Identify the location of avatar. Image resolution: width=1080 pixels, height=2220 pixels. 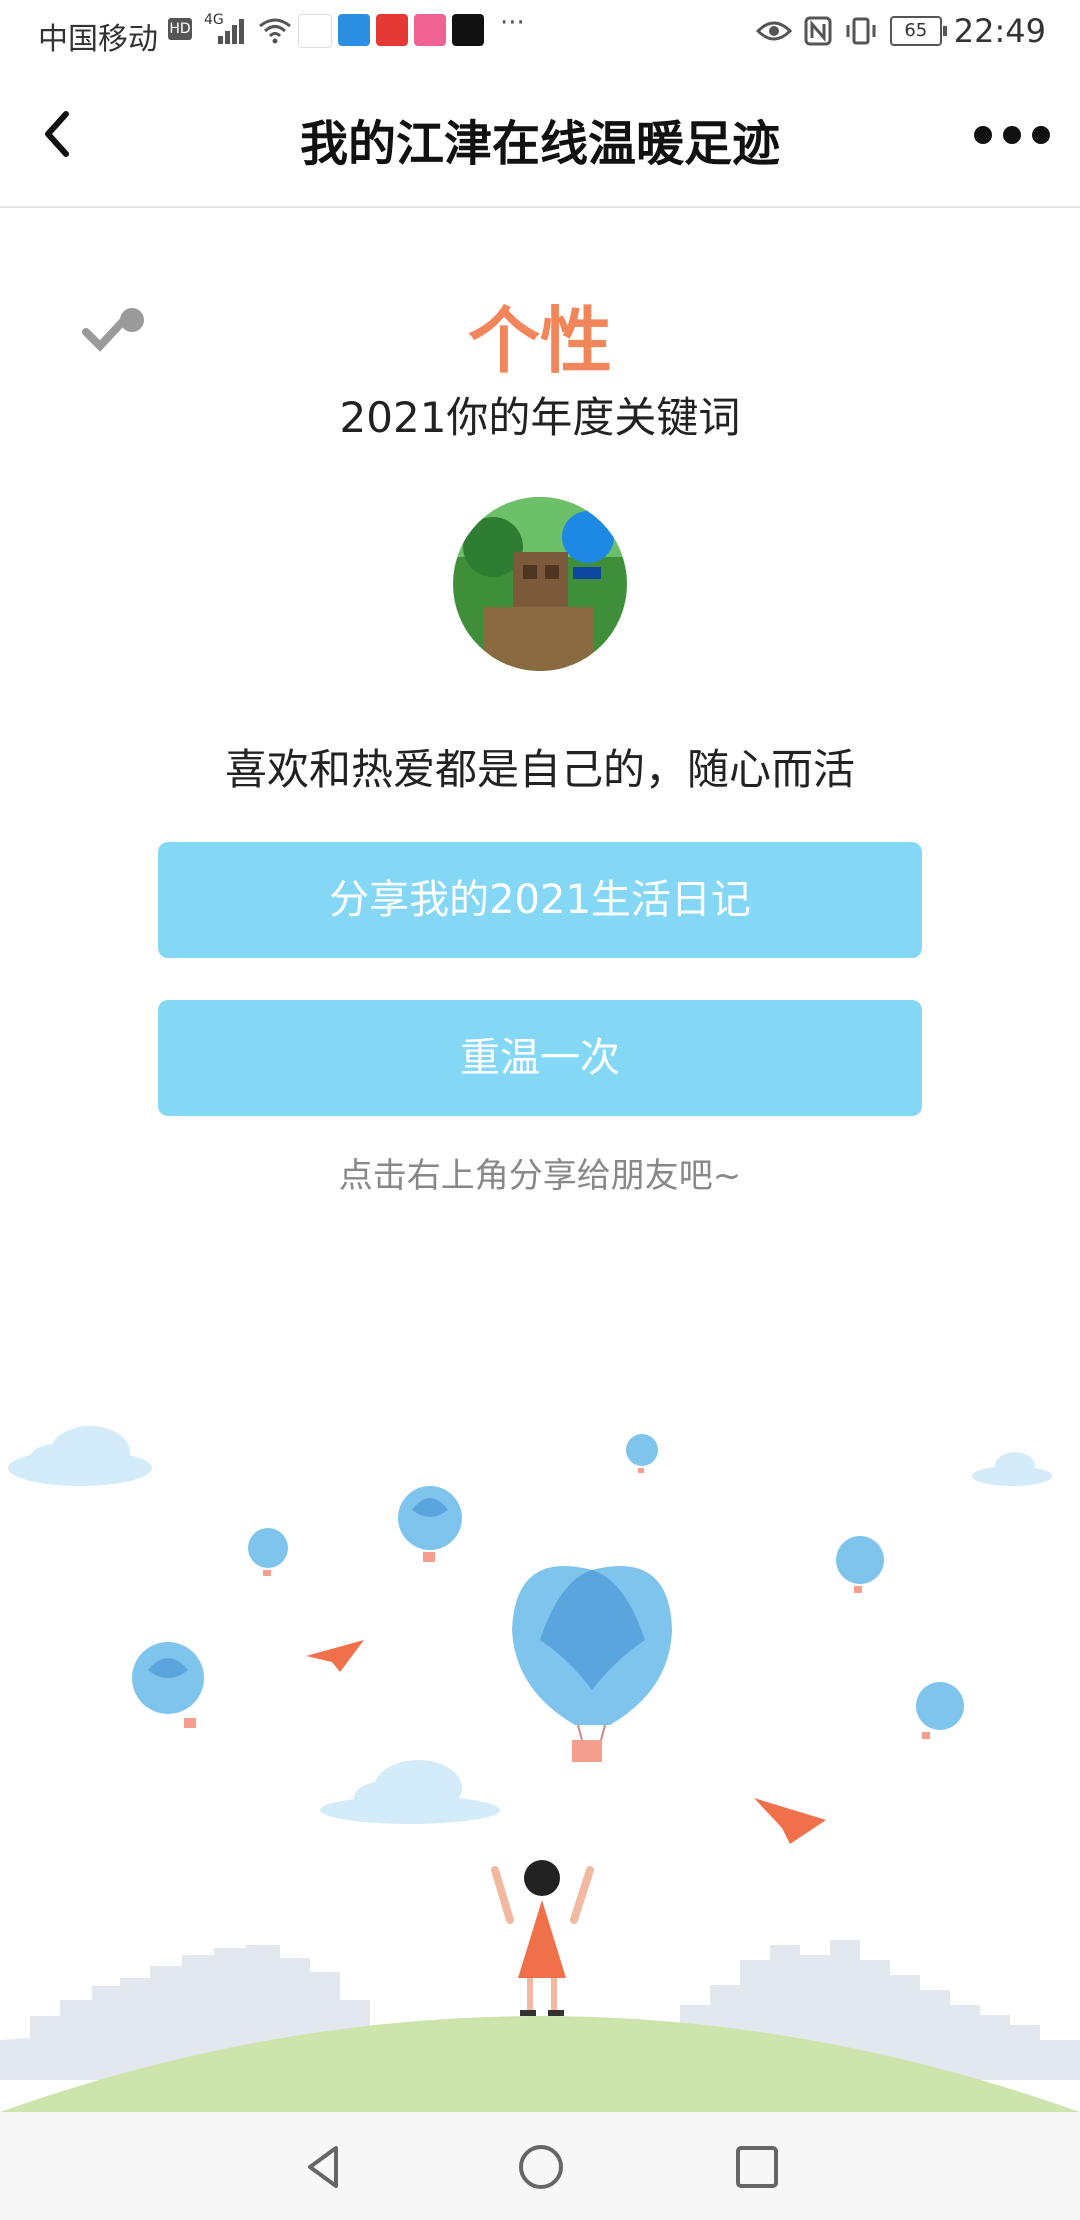
(540, 584).